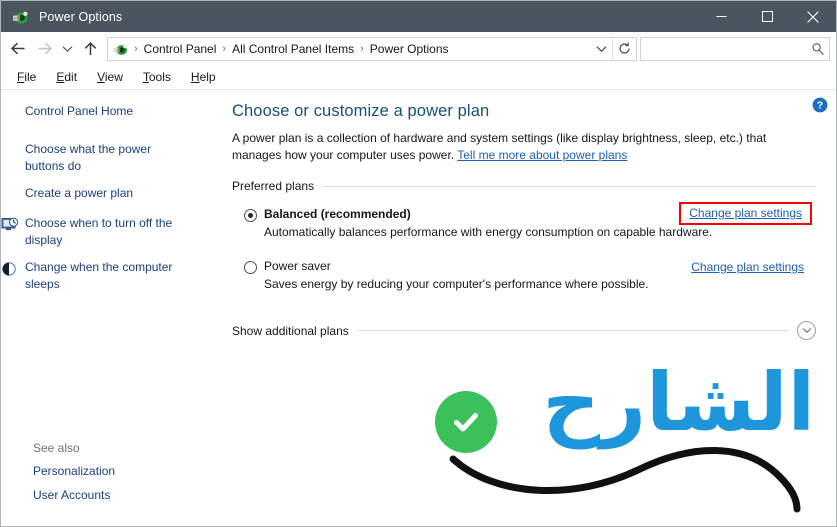 The image size is (837, 527). What do you see at coordinates (569, 186) in the screenshot?
I see `group-divider` at bounding box center [569, 186].